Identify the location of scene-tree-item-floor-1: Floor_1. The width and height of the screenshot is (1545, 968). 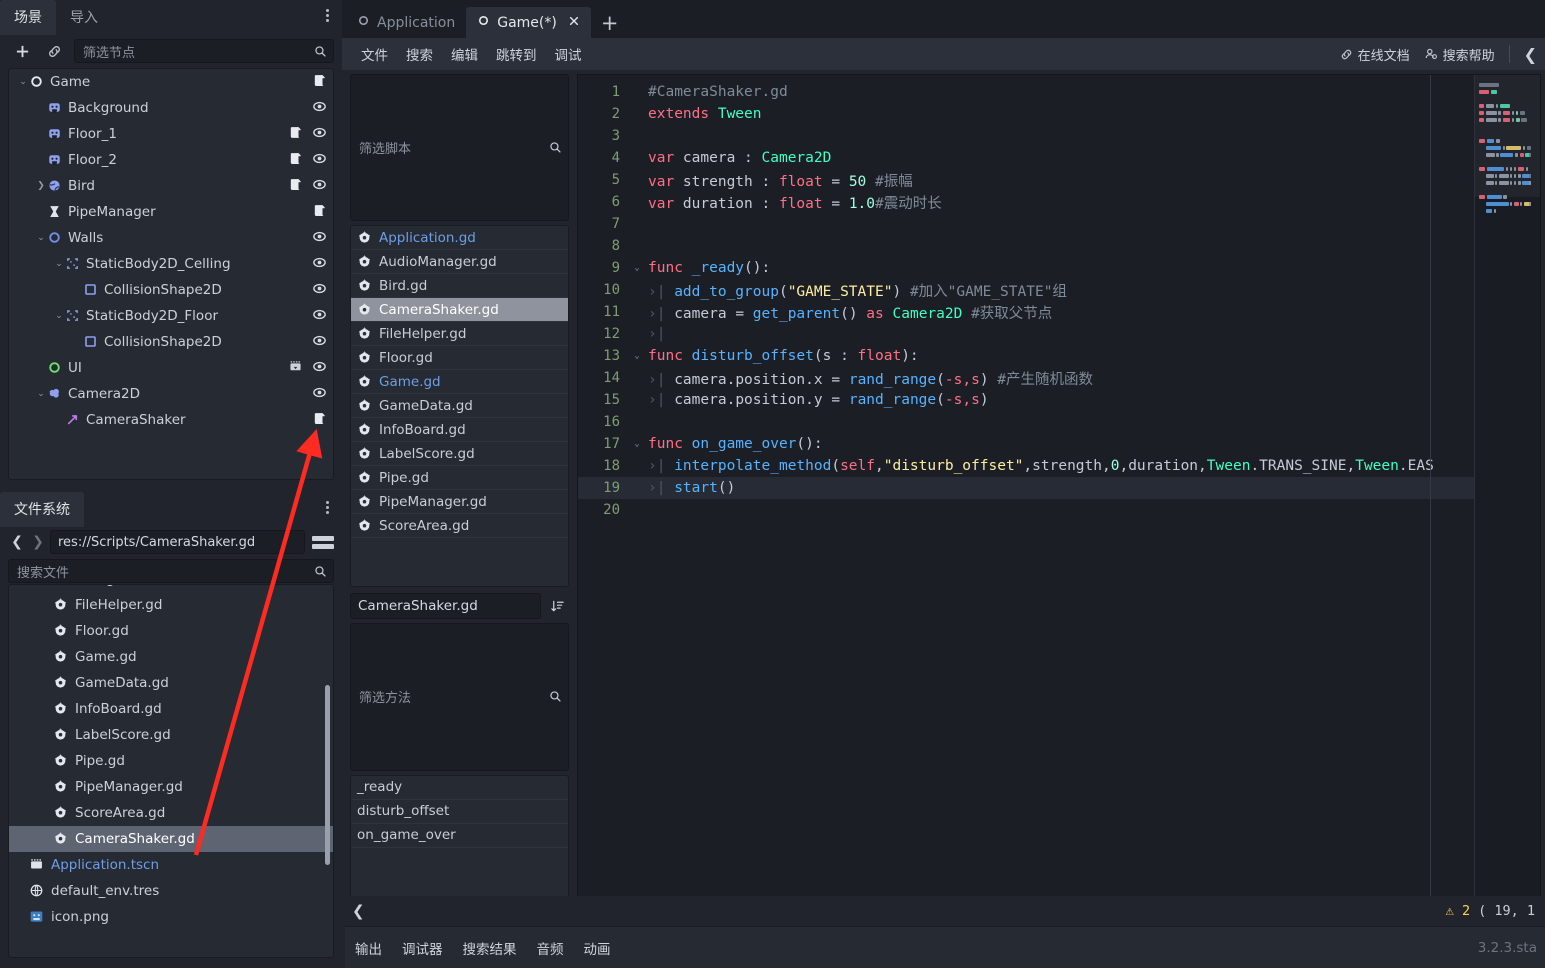
(171, 134).